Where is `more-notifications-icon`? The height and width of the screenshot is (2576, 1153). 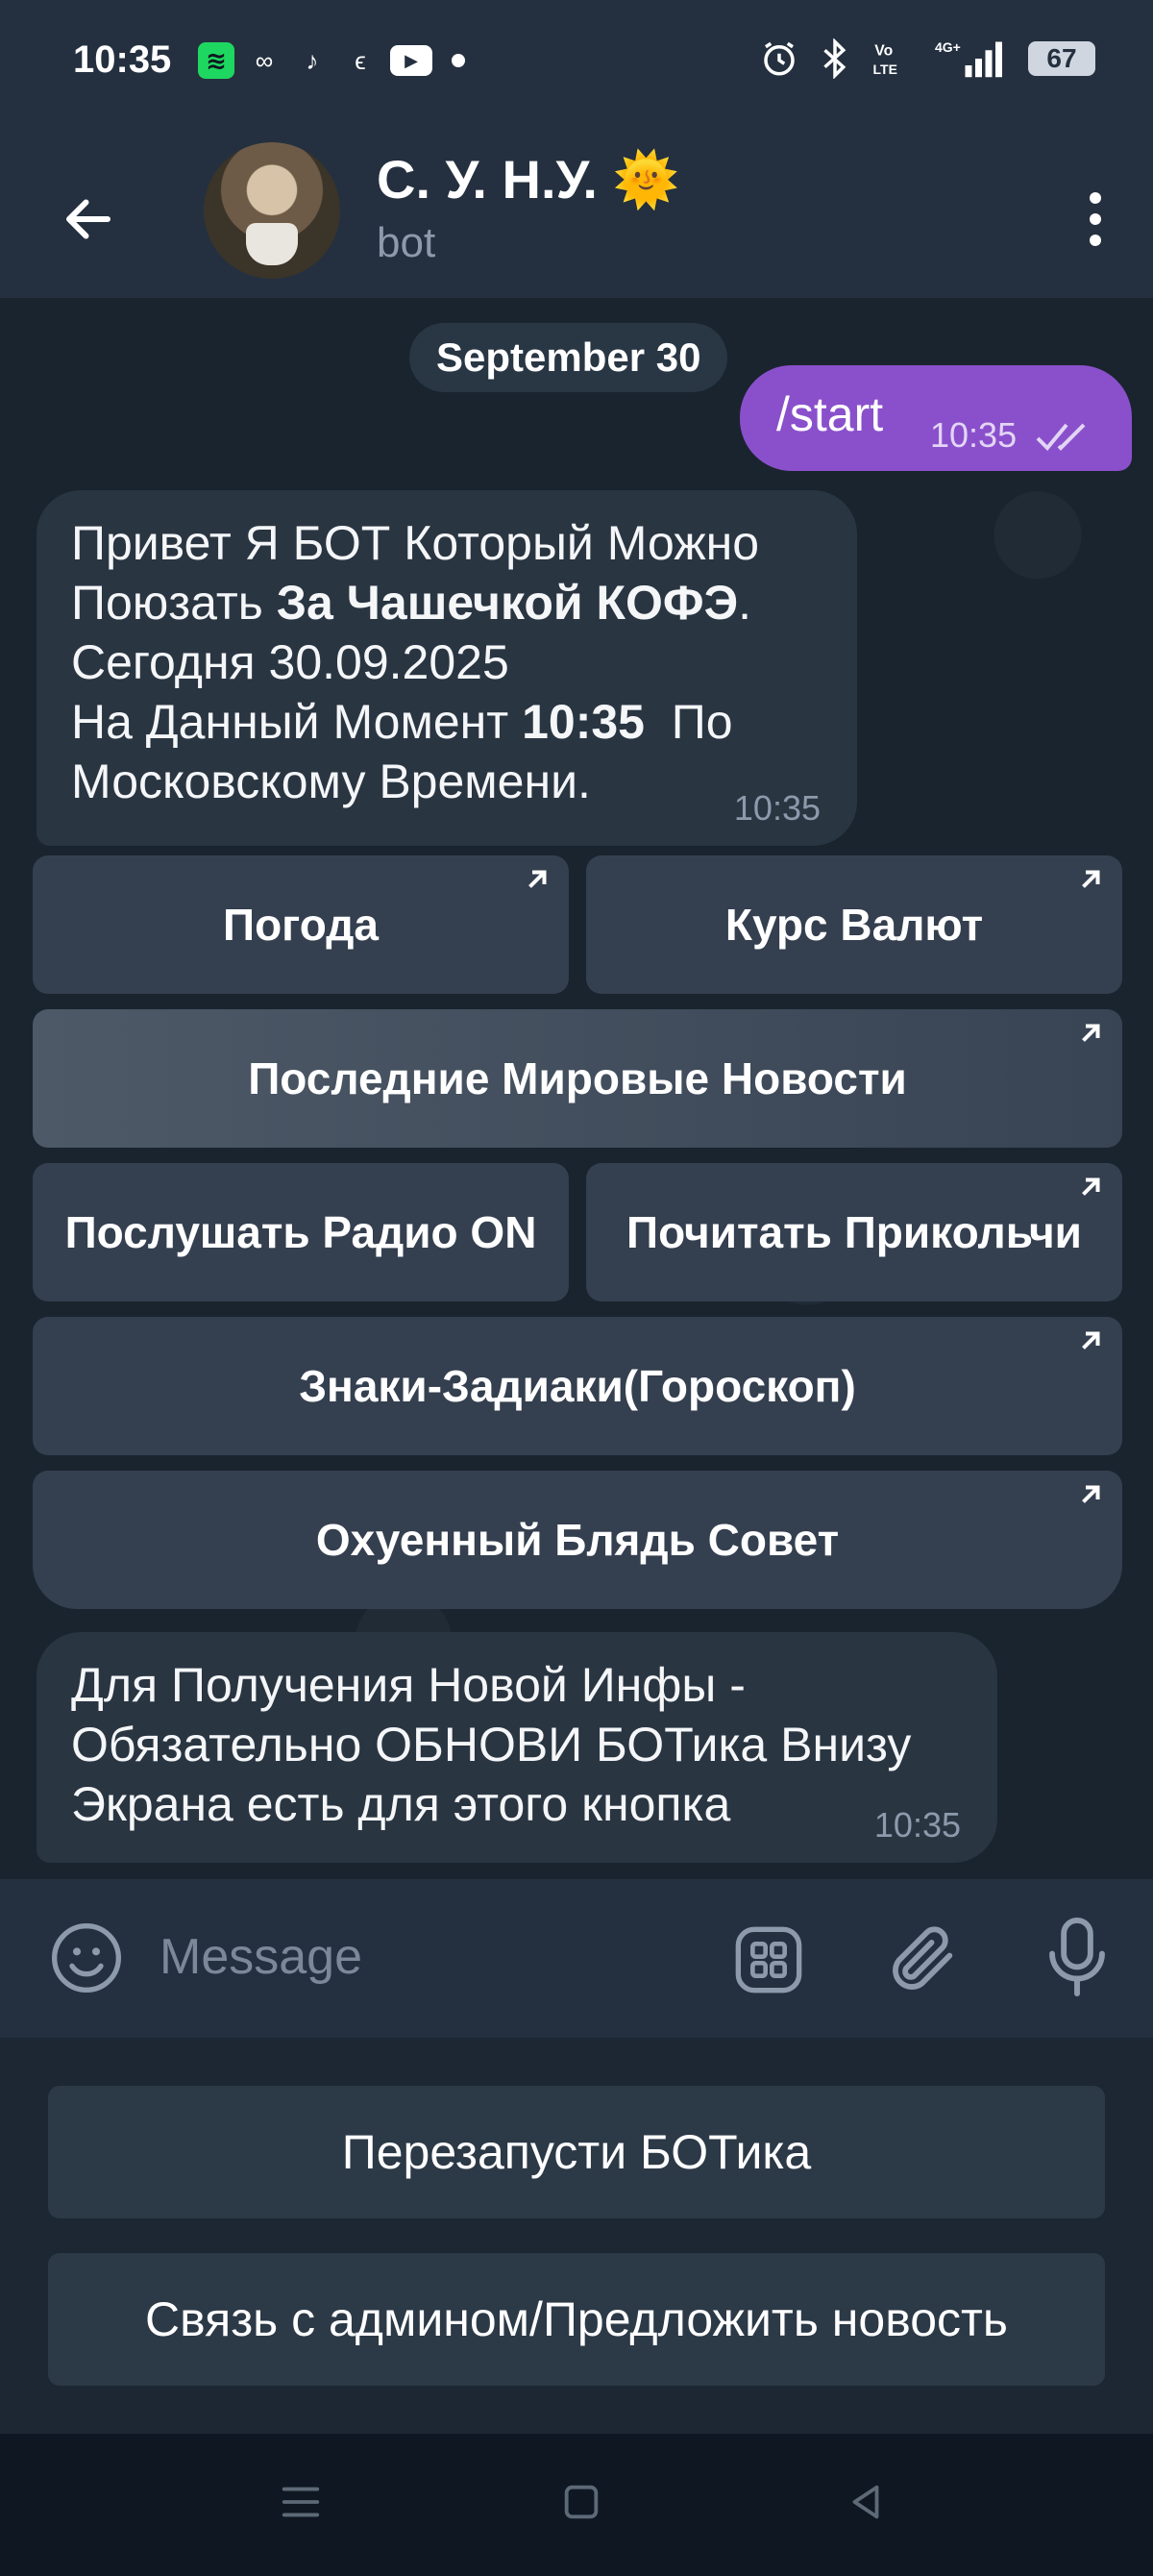 more-notifications-icon is located at coordinates (459, 61).